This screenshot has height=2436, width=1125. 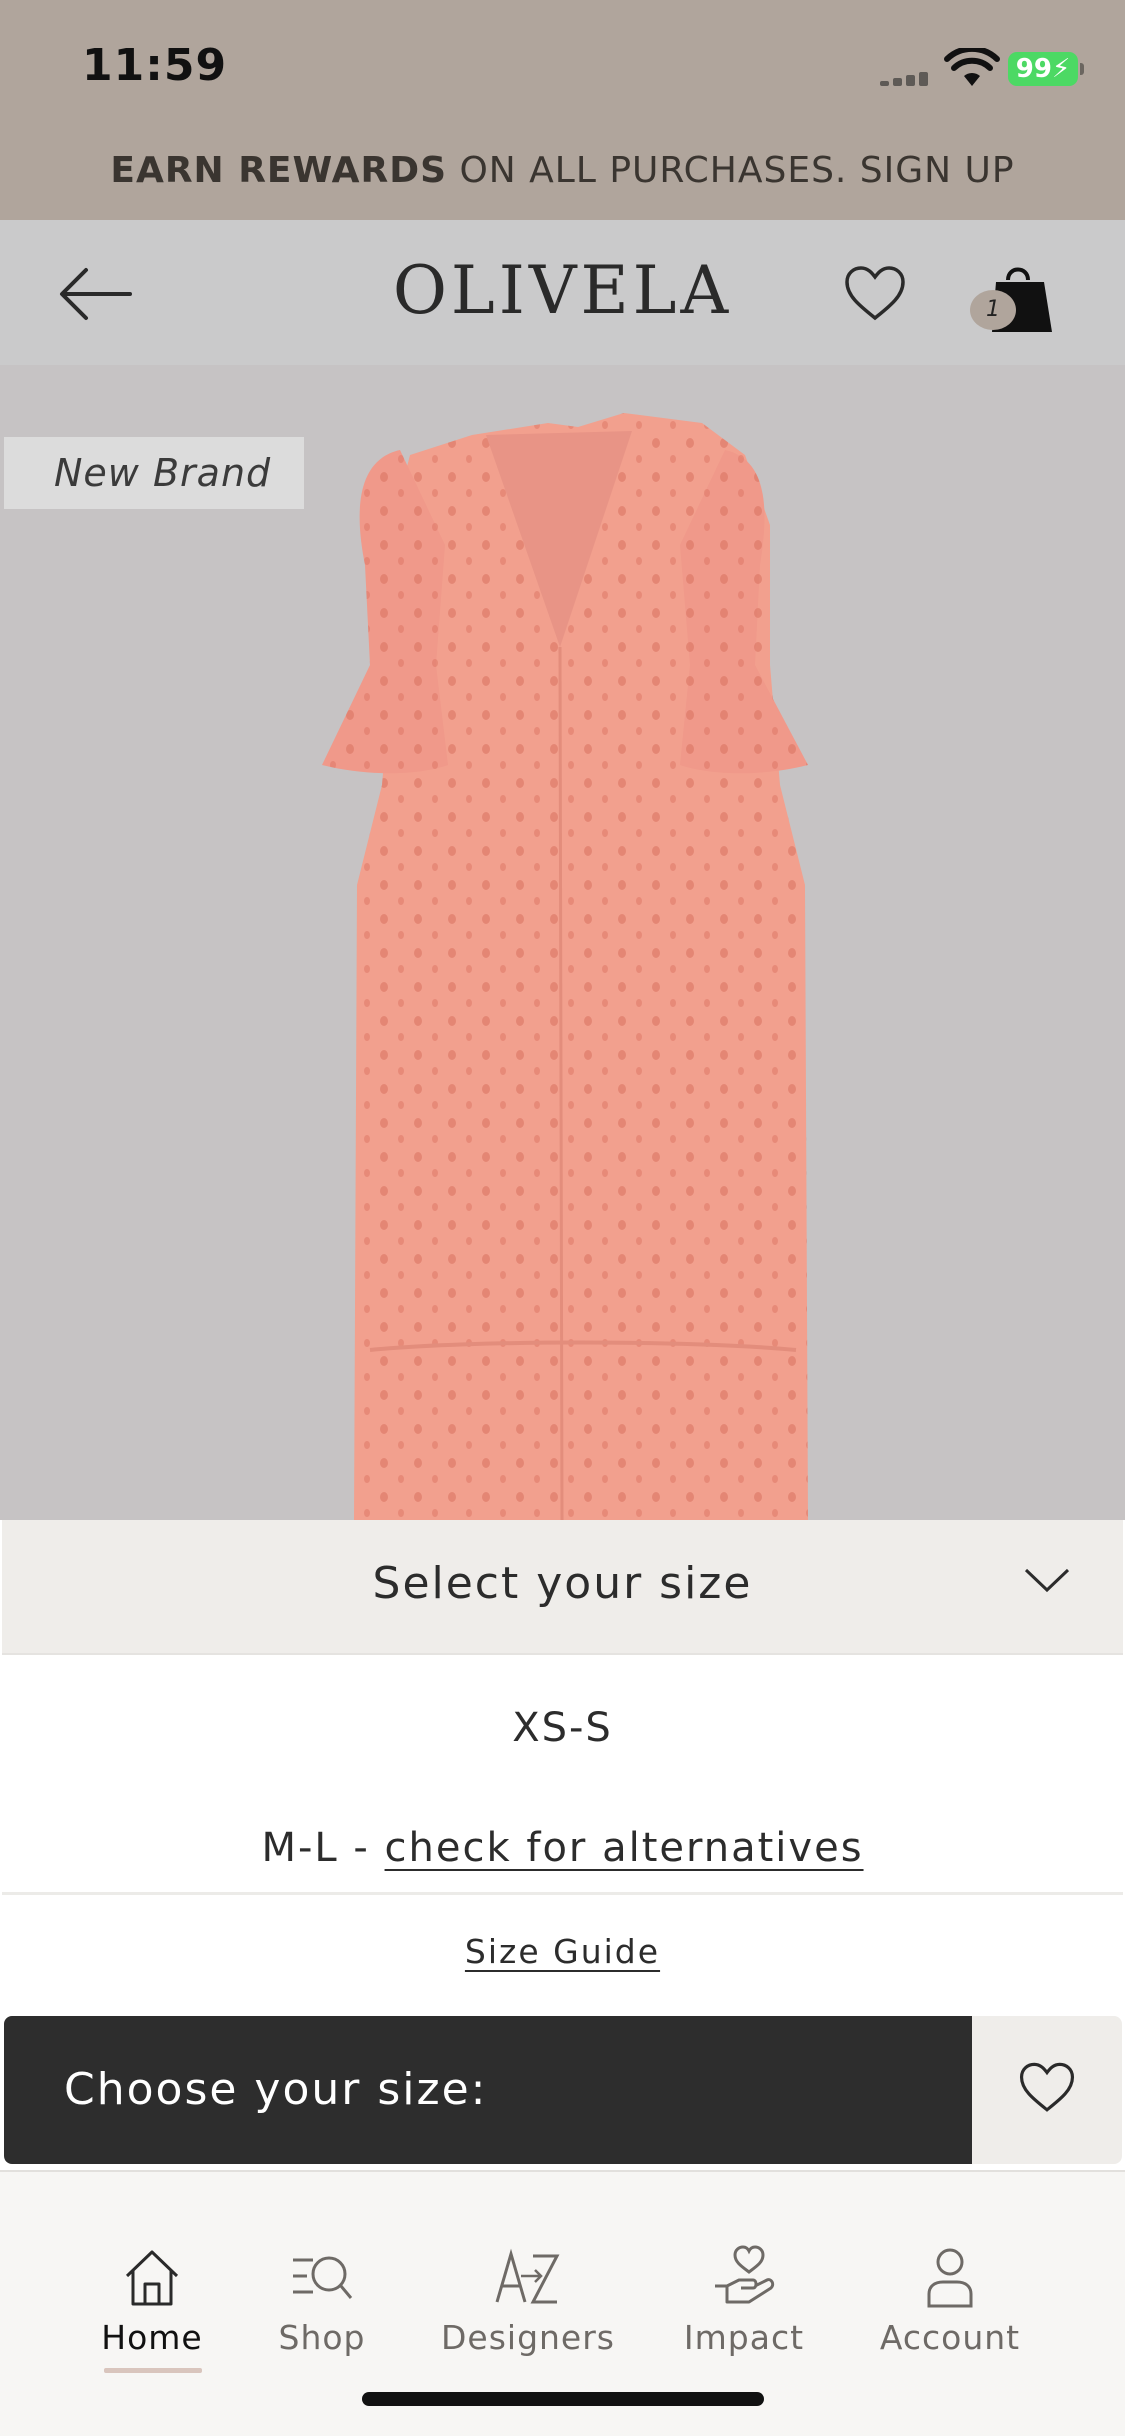 I want to click on impact-heart-hand-icon, so click(x=745, y=2274).